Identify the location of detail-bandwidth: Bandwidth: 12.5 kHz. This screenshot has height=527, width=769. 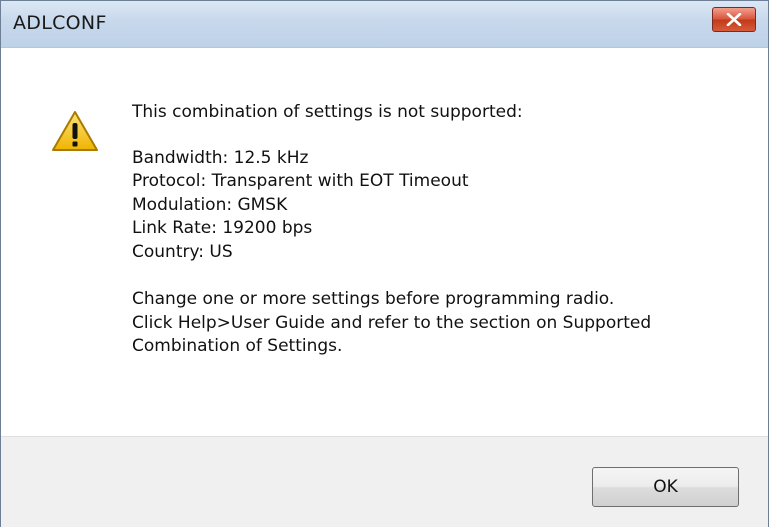
(220, 157).